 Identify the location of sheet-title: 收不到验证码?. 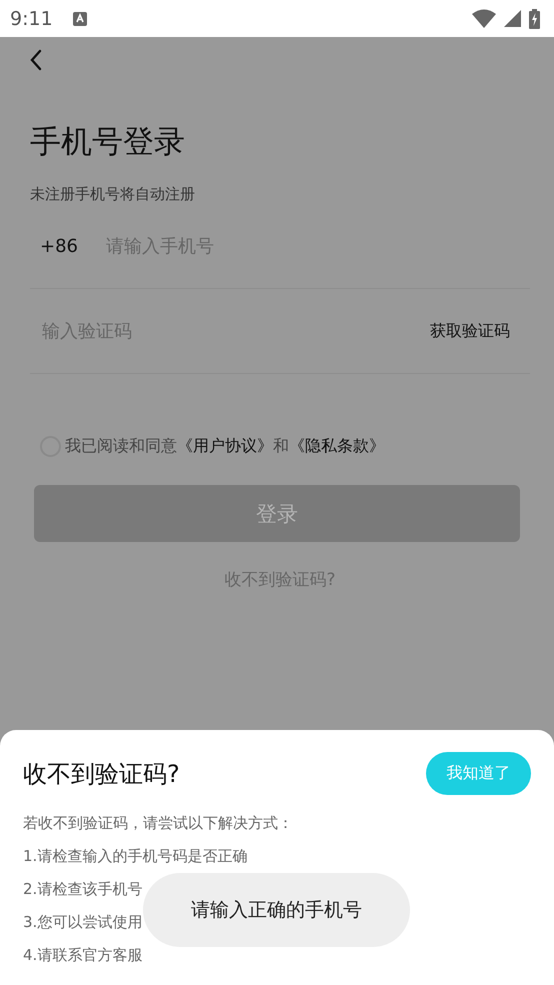
(101, 774).